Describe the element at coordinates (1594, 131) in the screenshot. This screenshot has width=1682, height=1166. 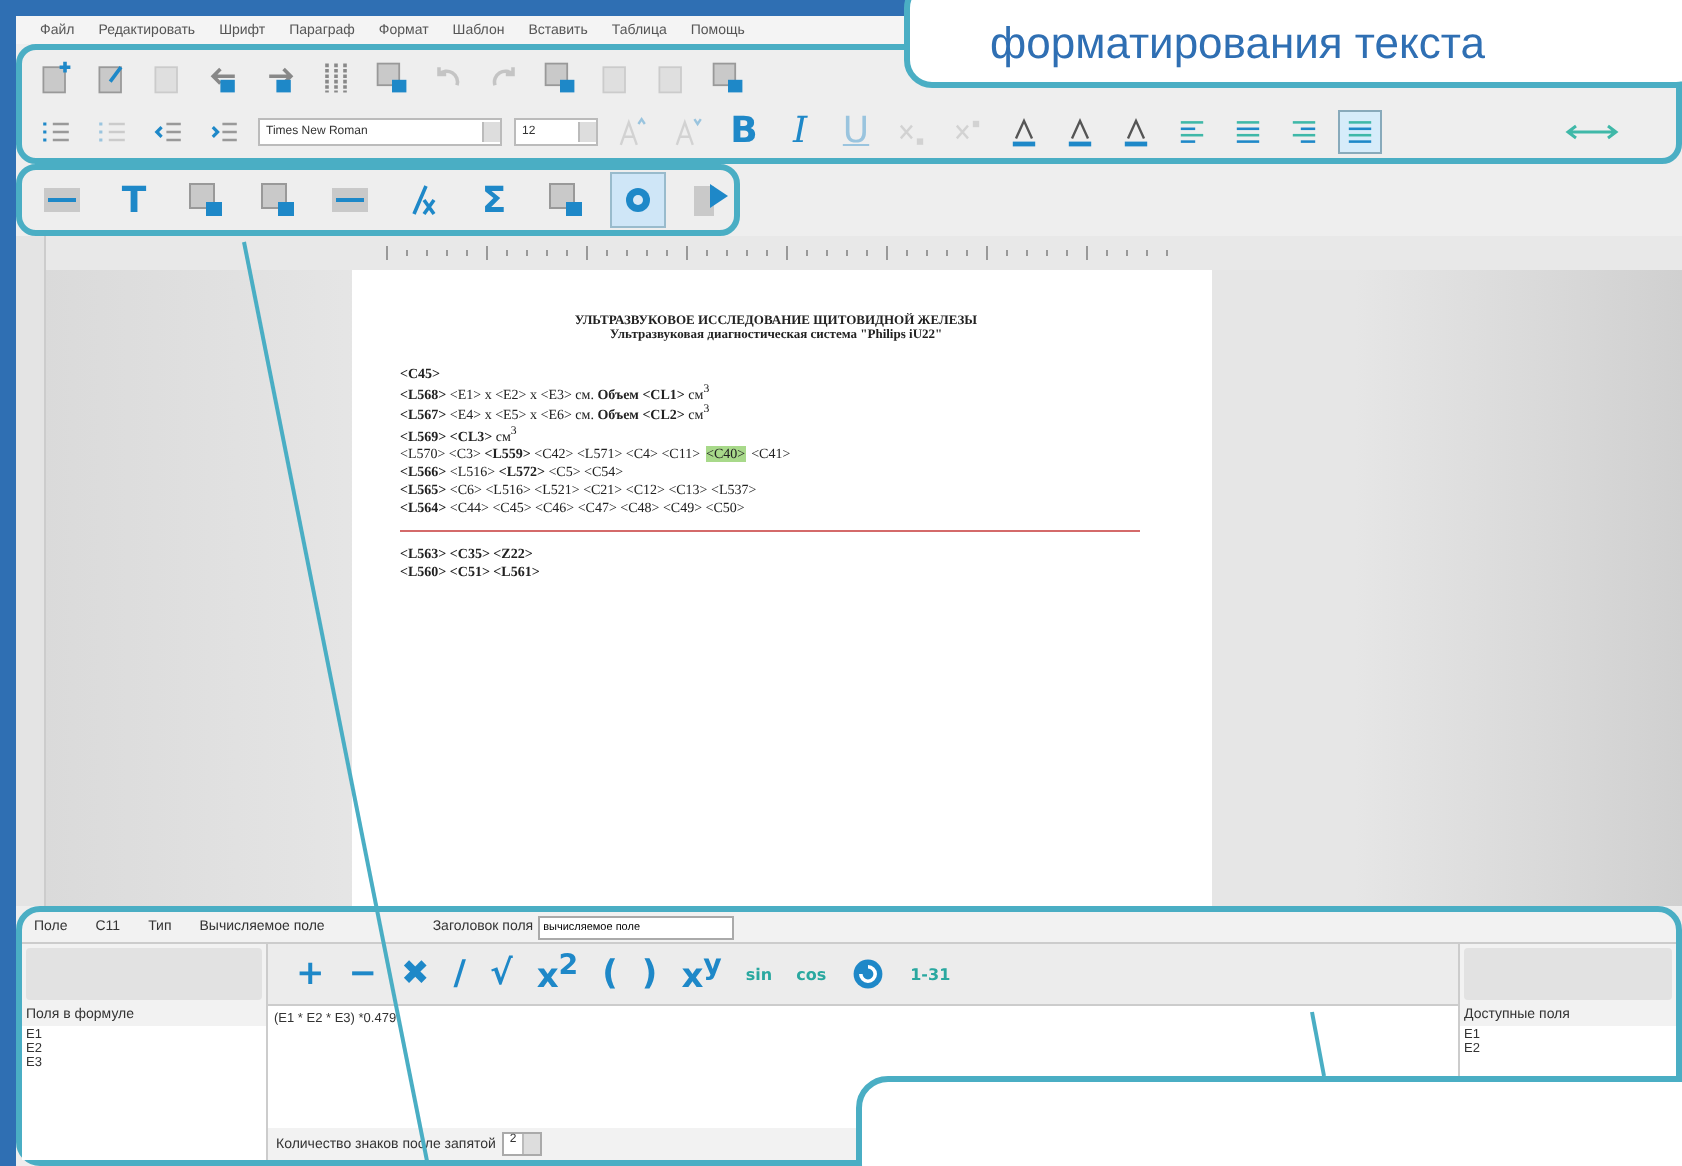
I see `arrows-icon` at that location.